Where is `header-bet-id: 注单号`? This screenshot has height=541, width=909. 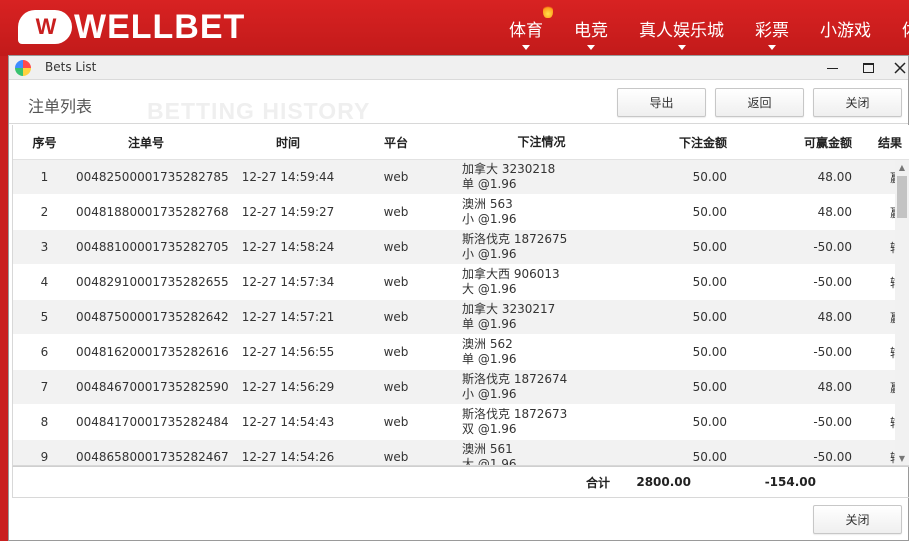
header-bet-id: 注单号 is located at coordinates (146, 142).